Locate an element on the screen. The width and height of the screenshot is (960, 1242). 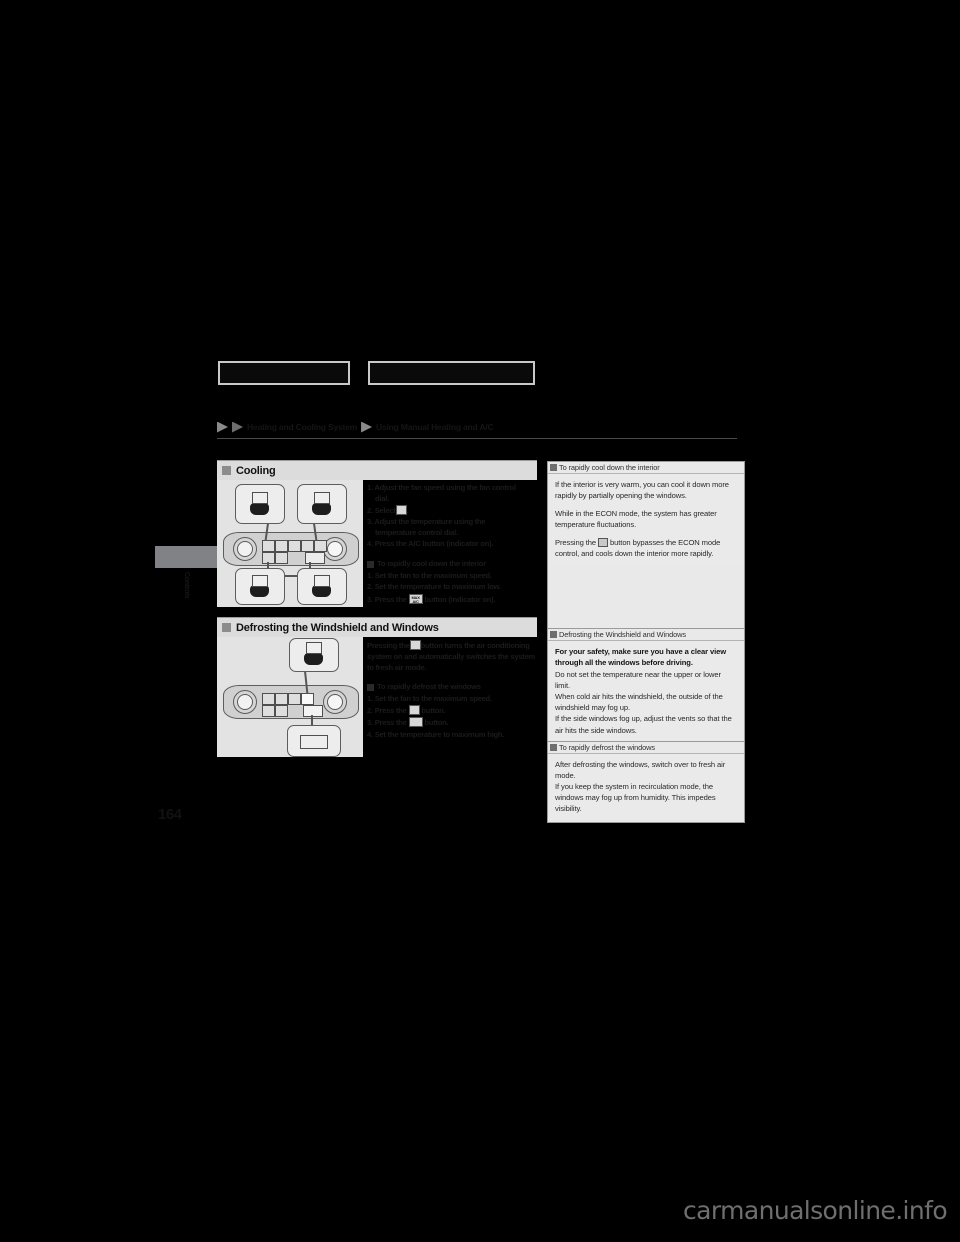
step-text-tail: . is located at coordinates (407, 511).